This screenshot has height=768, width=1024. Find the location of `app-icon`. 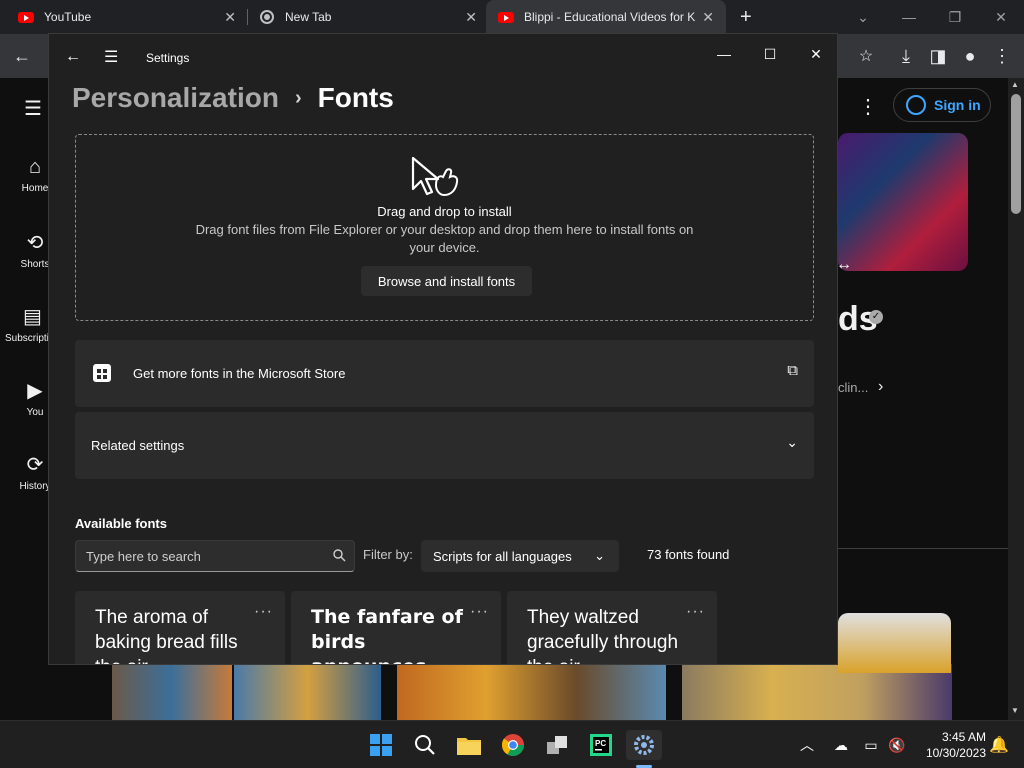

app-icon is located at coordinates (557, 745).